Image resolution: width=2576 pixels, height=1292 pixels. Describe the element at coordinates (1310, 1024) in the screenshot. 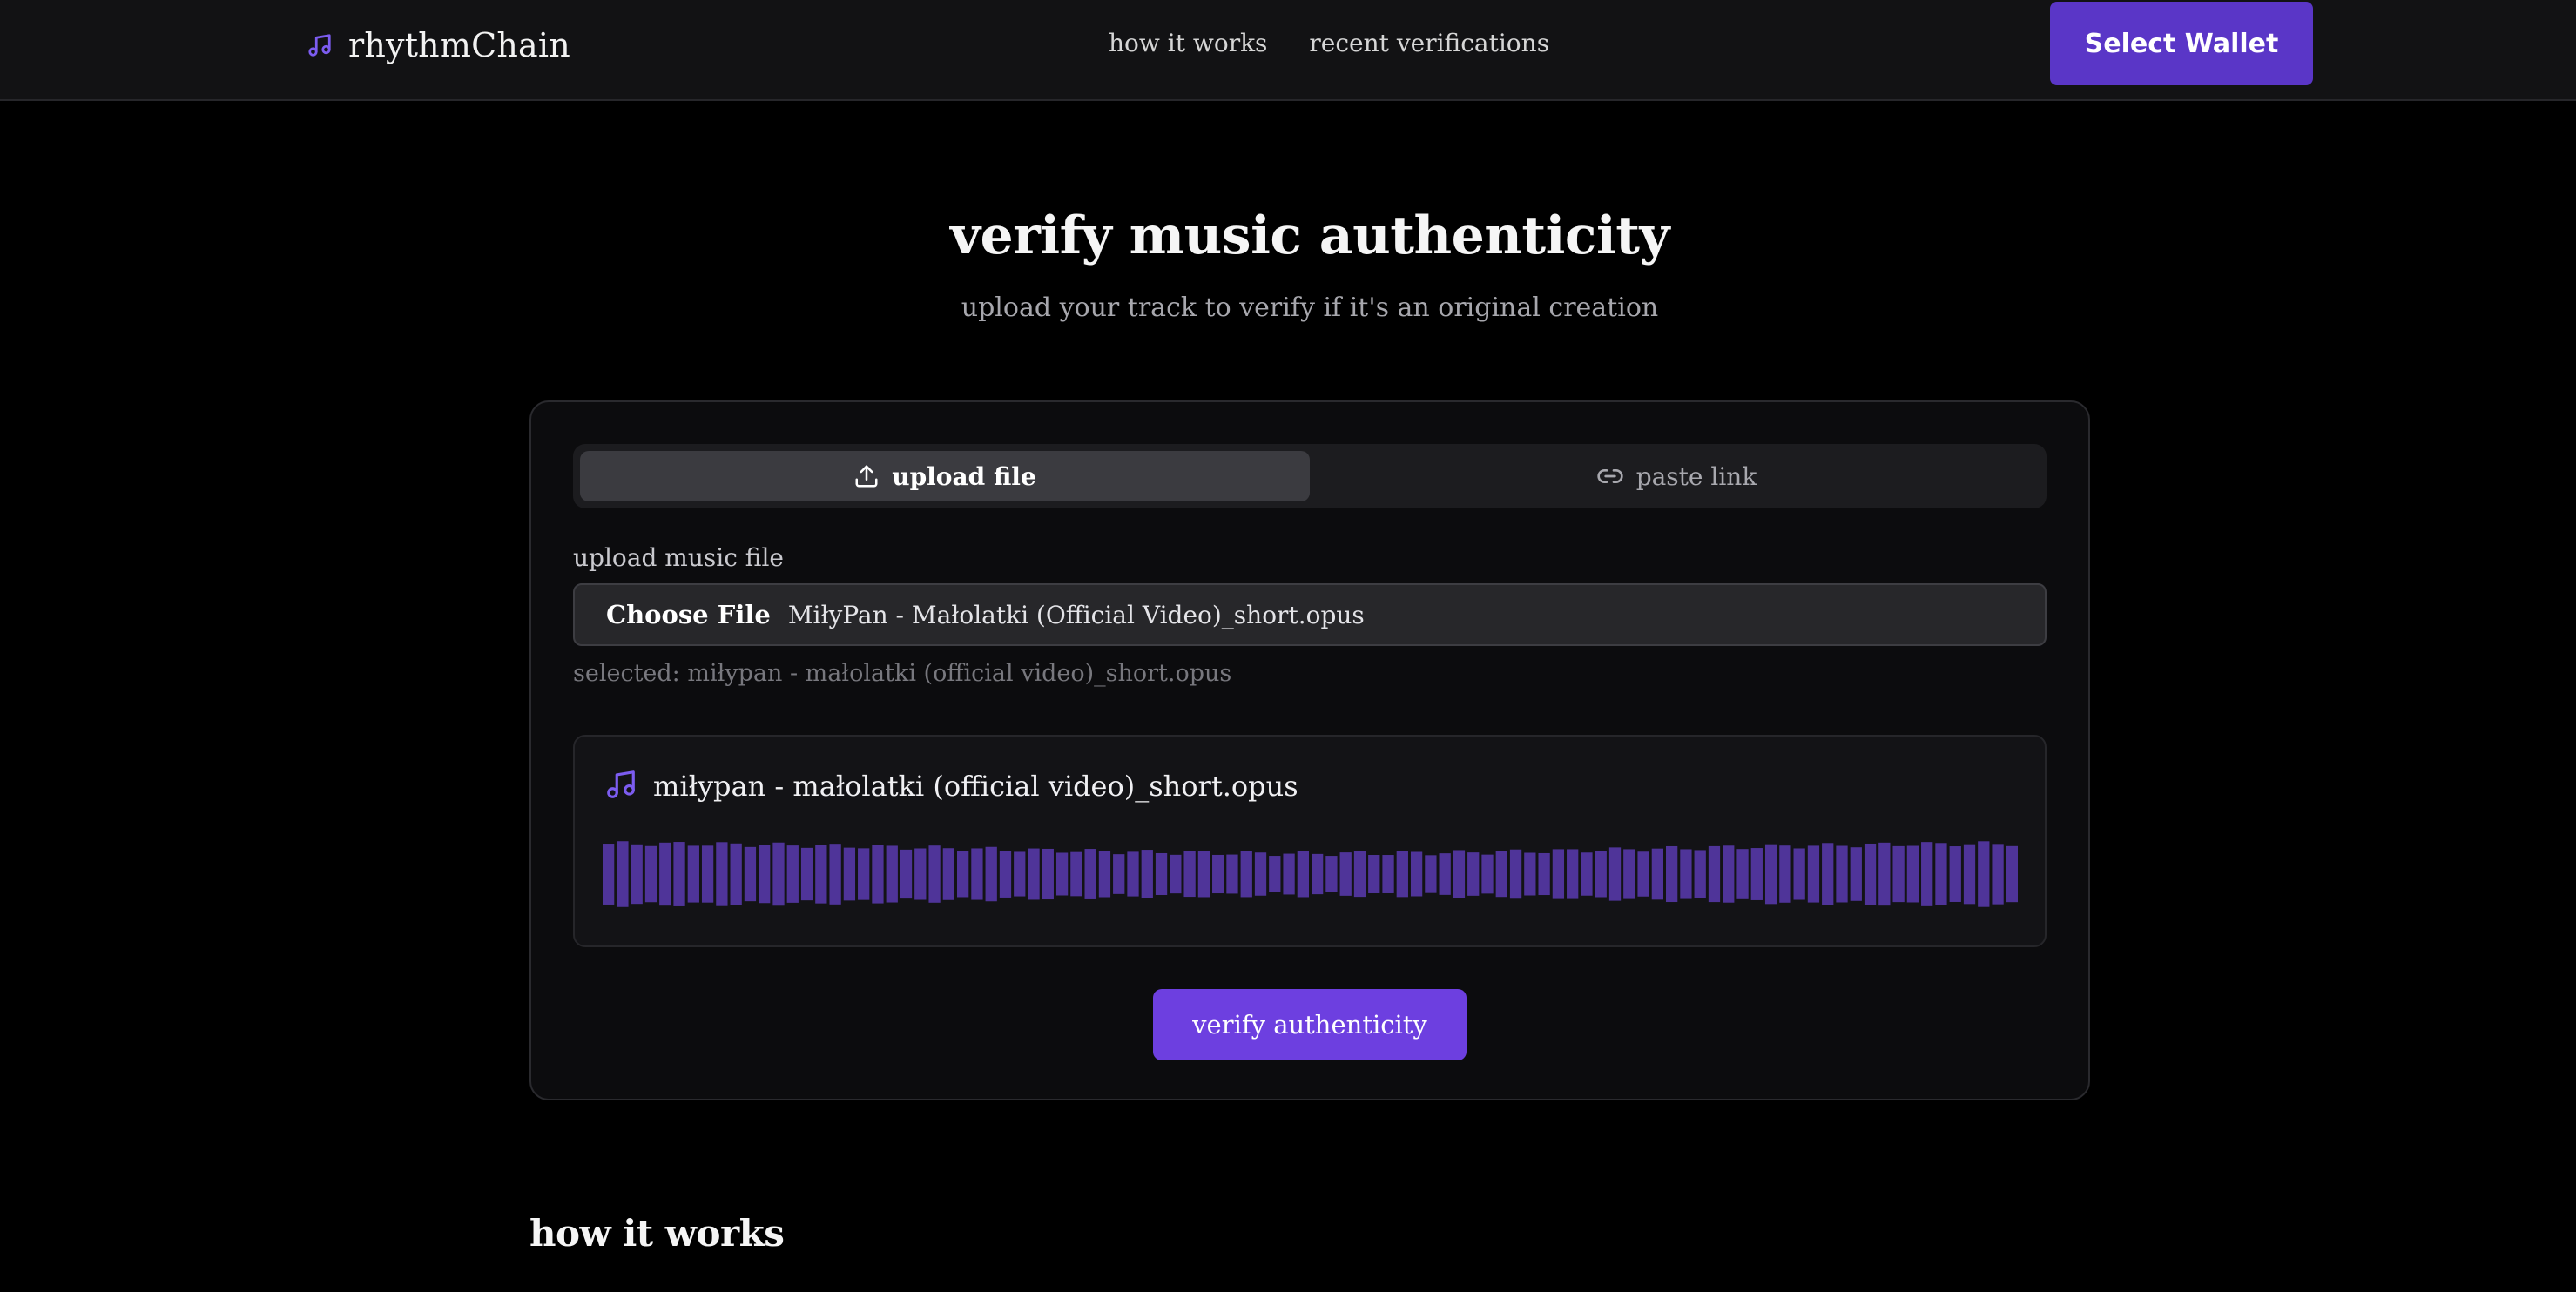

I see `verify-authenticity-button: verify authenticity` at that location.